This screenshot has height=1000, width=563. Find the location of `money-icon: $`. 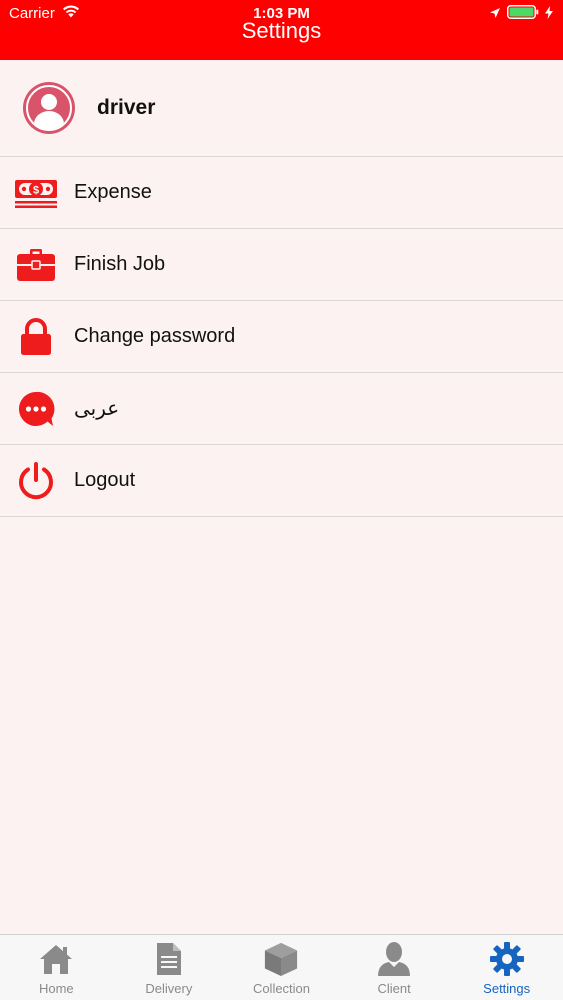

money-icon: $ is located at coordinates (36, 193).